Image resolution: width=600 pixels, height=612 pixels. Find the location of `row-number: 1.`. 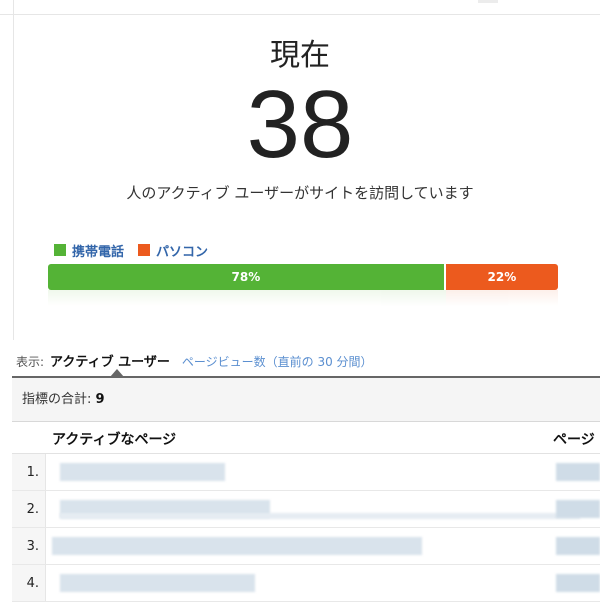

row-number: 1. is located at coordinates (29, 472).